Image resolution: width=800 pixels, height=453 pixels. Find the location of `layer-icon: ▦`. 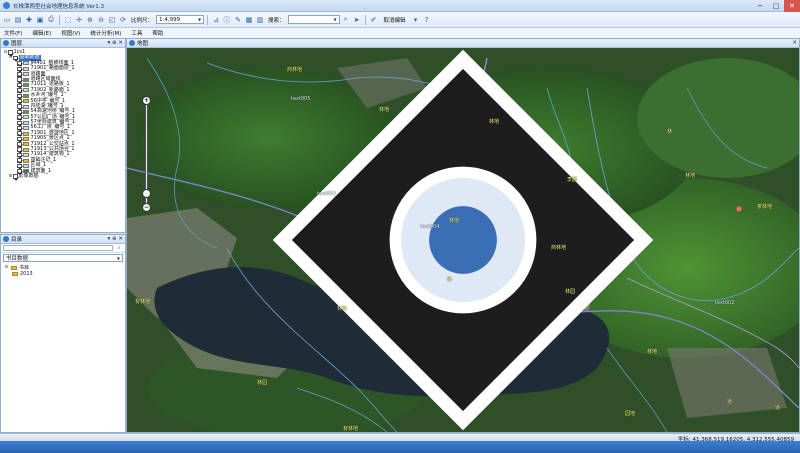

layer-icon: ▦ is located at coordinates (249, 20).